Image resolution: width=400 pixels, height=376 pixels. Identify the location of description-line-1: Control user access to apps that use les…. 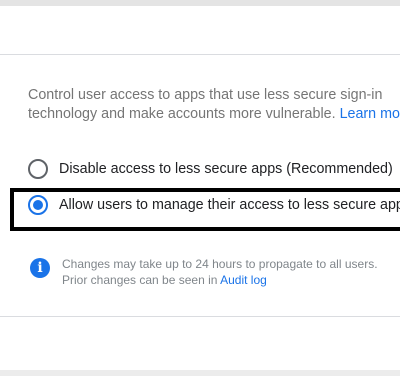
(205, 95).